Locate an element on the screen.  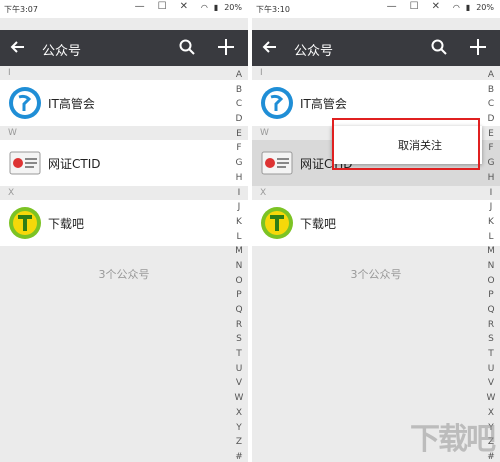
watermark-logo: 下载吧 is located at coordinates (453, 439).